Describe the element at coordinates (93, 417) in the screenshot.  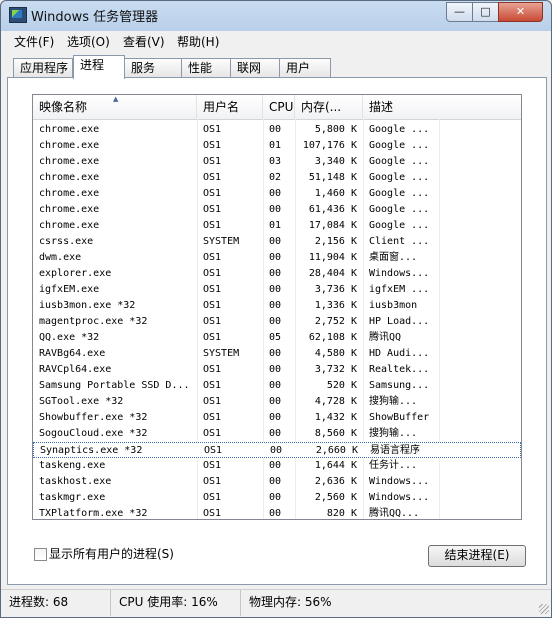
I see `cell-image-name: Showbuffer.exe *32` at that location.